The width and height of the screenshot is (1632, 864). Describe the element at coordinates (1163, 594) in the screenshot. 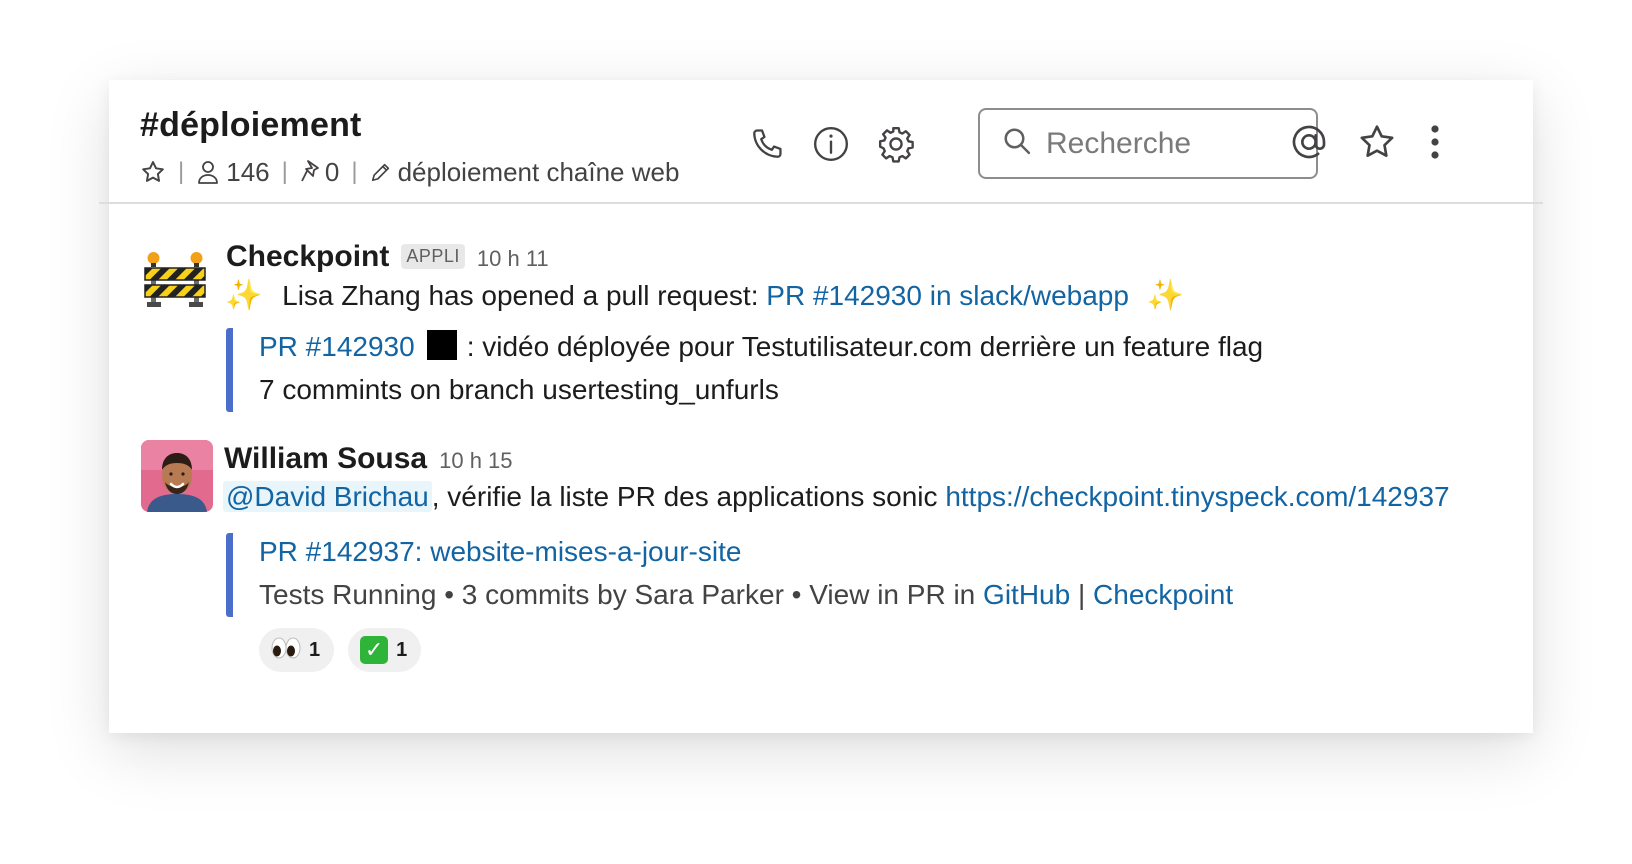

I see `checkpoint-link: Checkpoint` at that location.